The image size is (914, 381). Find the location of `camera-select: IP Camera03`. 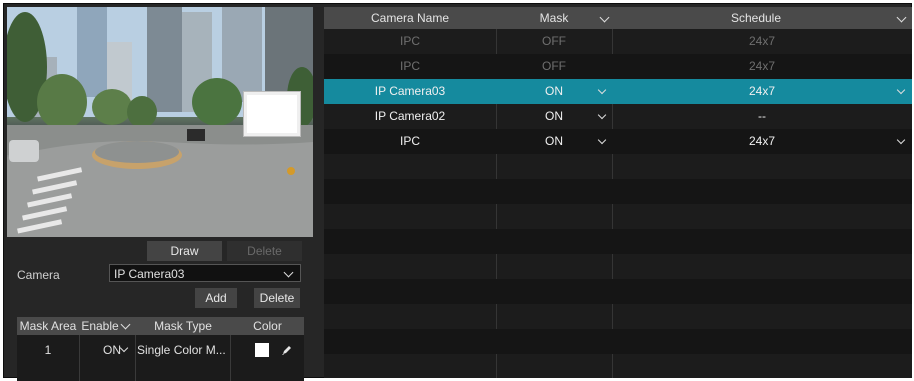

camera-select: IP Camera03 is located at coordinates (205, 273).